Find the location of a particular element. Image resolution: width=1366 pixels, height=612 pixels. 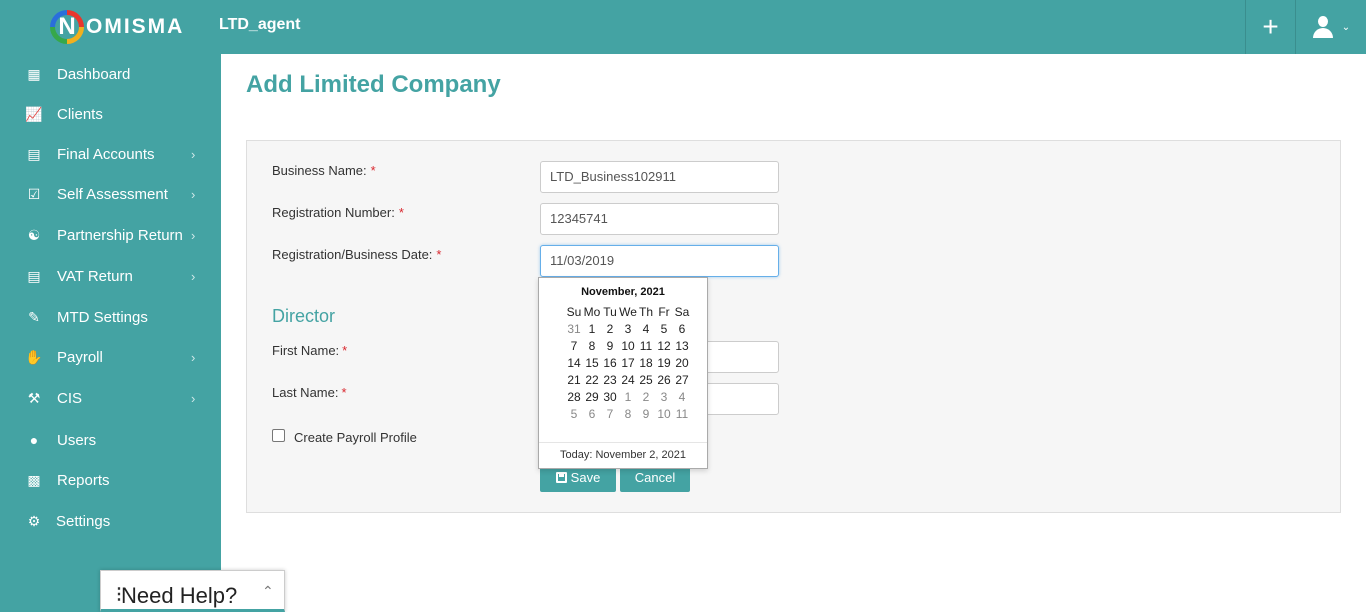

sidebar-item-payroll: ✋ Payroll › is located at coordinates (110, 357).